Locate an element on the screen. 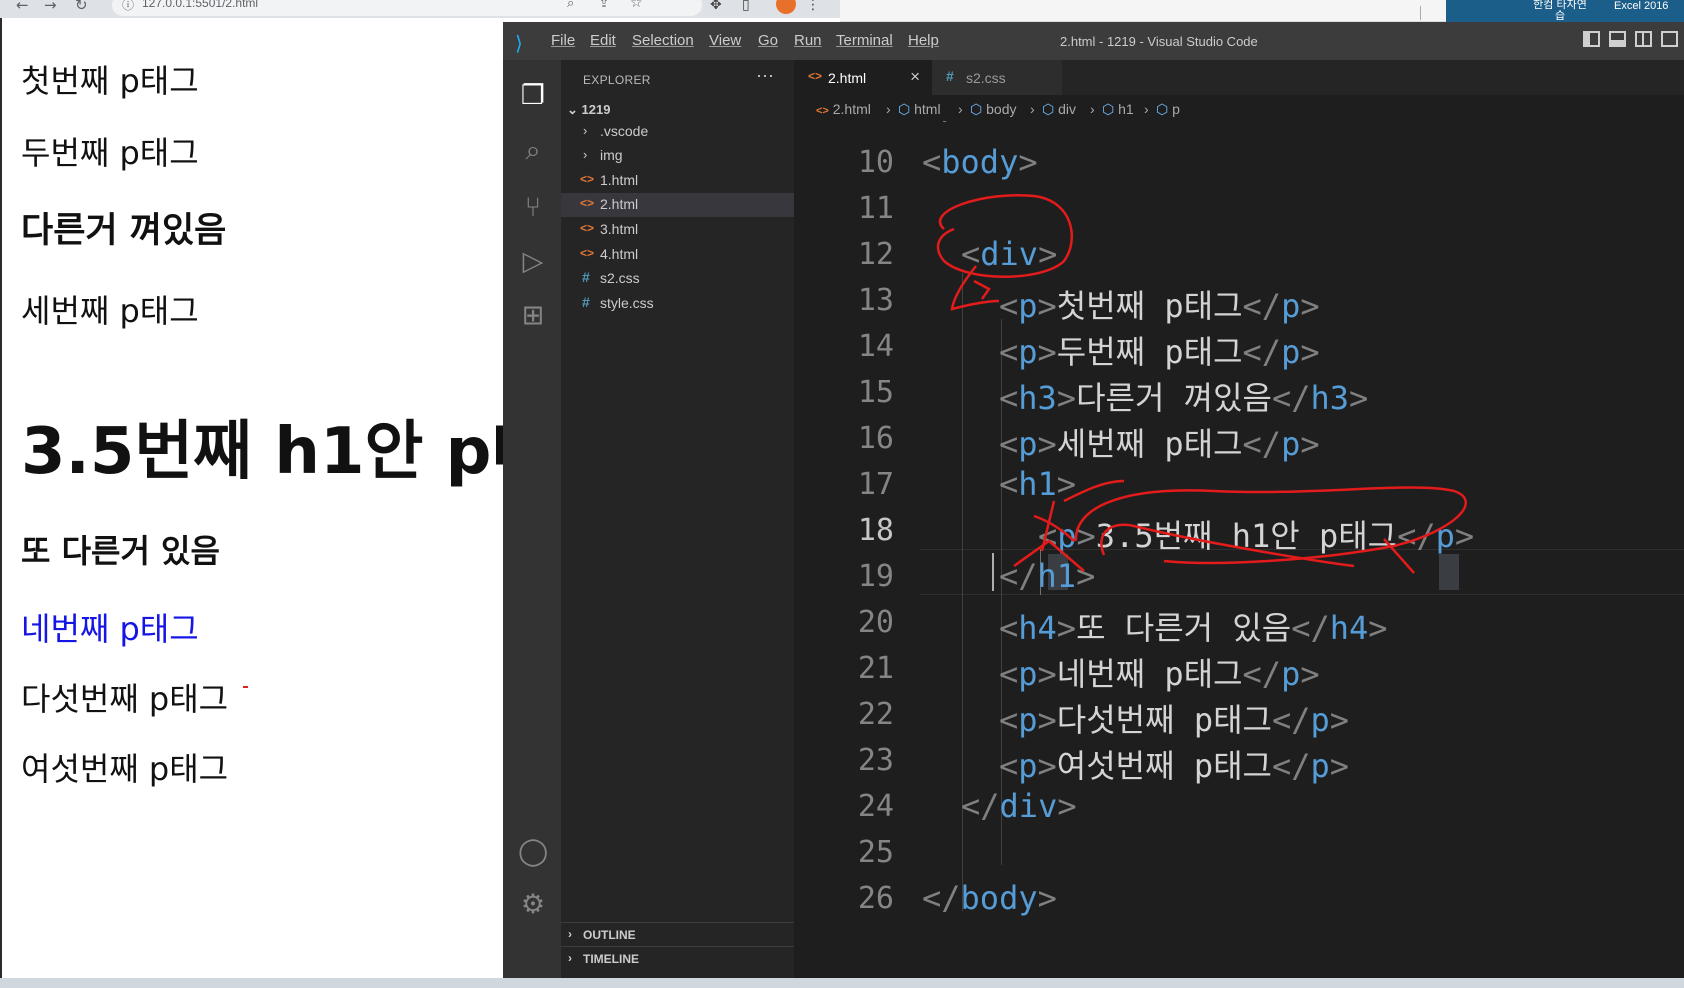 The image size is (1684, 988). rendered-p-6: 여섯번째 p태그 is located at coordinates (125, 769).